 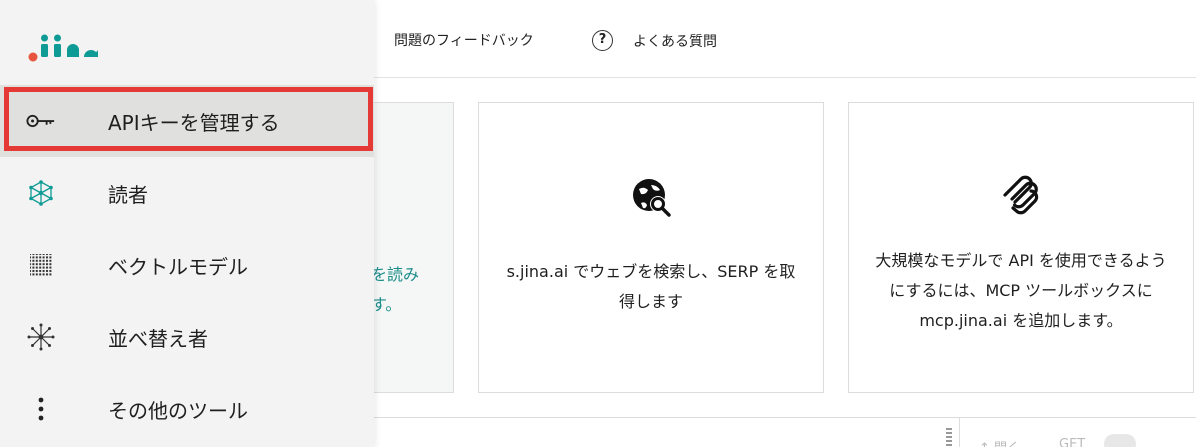 I want to click on open-label: ↑ 開く, so click(x=999, y=442).